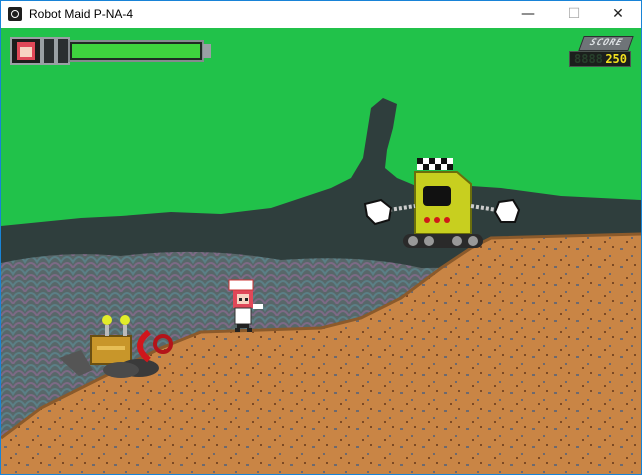 The image size is (642, 475). Describe the element at coordinates (618, 14) in the screenshot. I see `close-button: ✕` at that location.